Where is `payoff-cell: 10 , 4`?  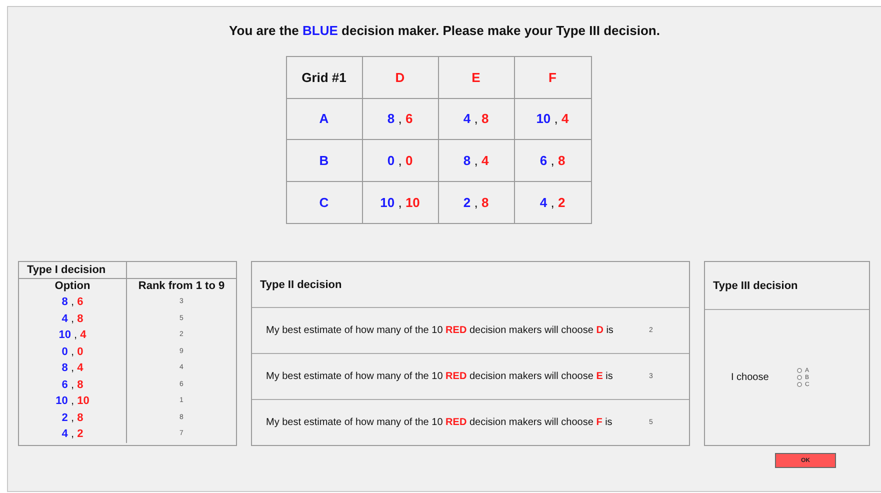 payoff-cell: 10 , 4 is located at coordinates (552, 118).